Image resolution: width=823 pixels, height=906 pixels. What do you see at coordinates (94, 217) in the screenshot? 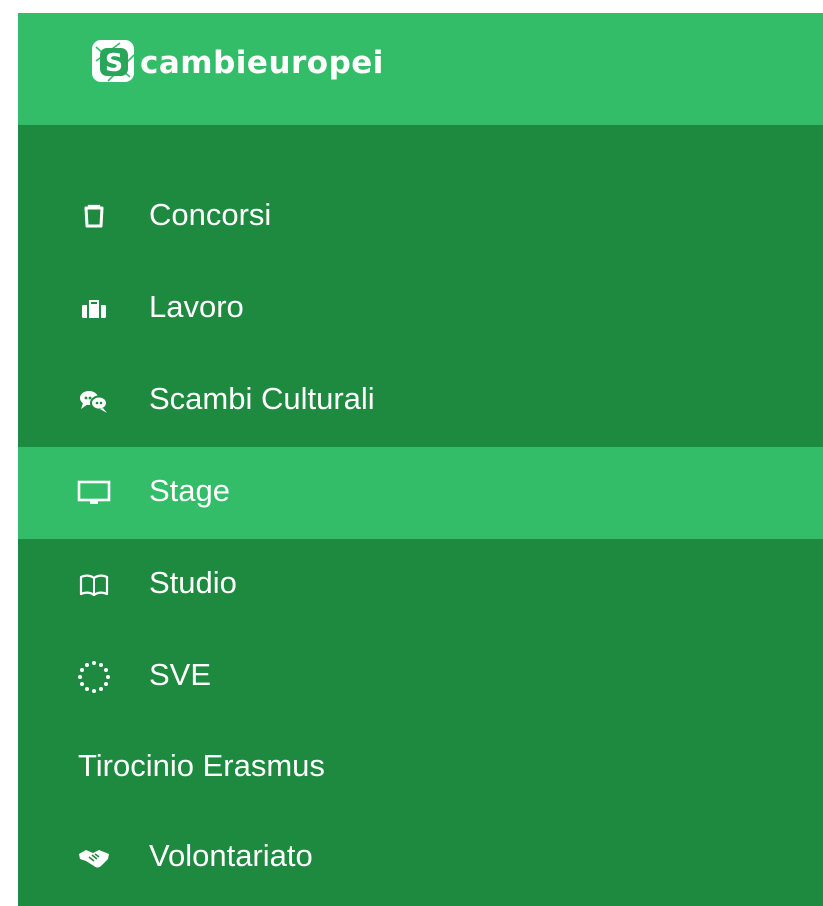
I see `clipboard-icon` at bounding box center [94, 217].